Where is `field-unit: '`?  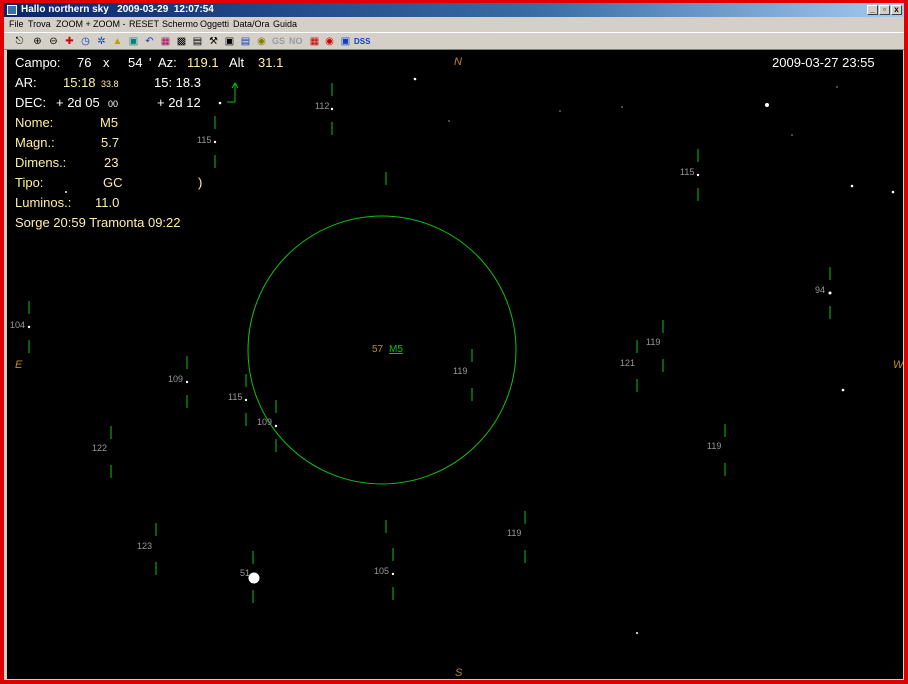
field-unit: ' is located at coordinates (150, 62).